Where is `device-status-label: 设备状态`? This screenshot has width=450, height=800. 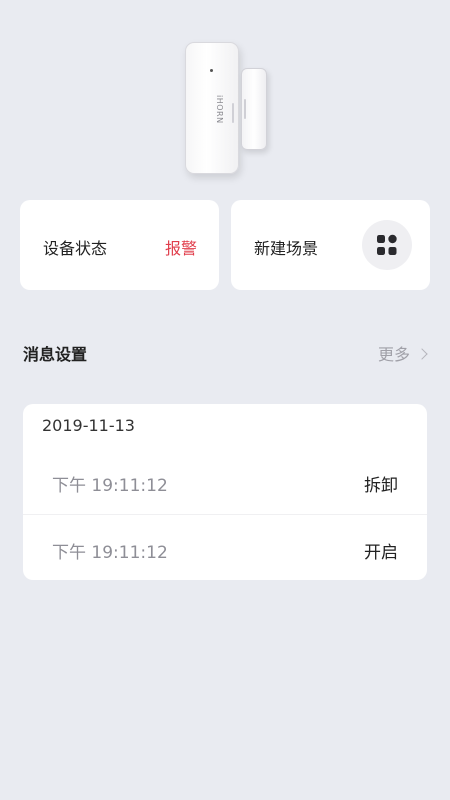
device-status-label: 设备状态 is located at coordinates (75, 248).